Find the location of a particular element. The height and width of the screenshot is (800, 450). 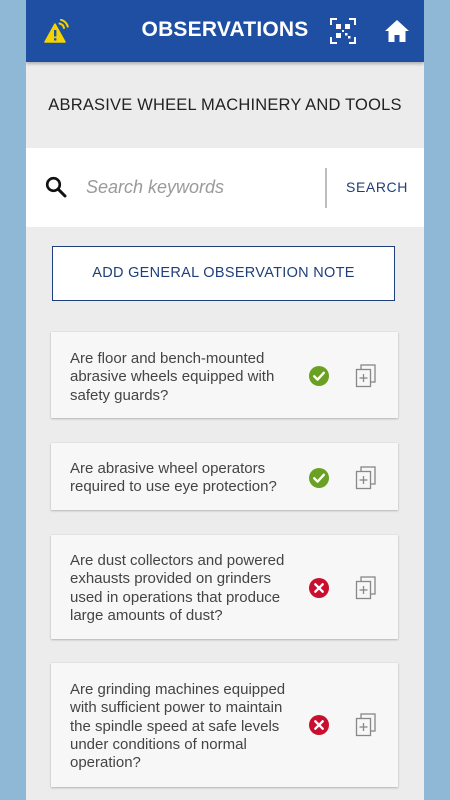

search-divider is located at coordinates (326, 188).